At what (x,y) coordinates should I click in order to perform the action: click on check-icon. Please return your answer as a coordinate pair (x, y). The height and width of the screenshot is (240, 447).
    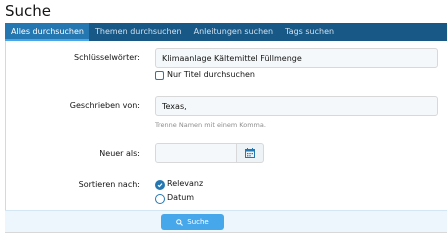
    Looking at the image, I should click on (160, 185).